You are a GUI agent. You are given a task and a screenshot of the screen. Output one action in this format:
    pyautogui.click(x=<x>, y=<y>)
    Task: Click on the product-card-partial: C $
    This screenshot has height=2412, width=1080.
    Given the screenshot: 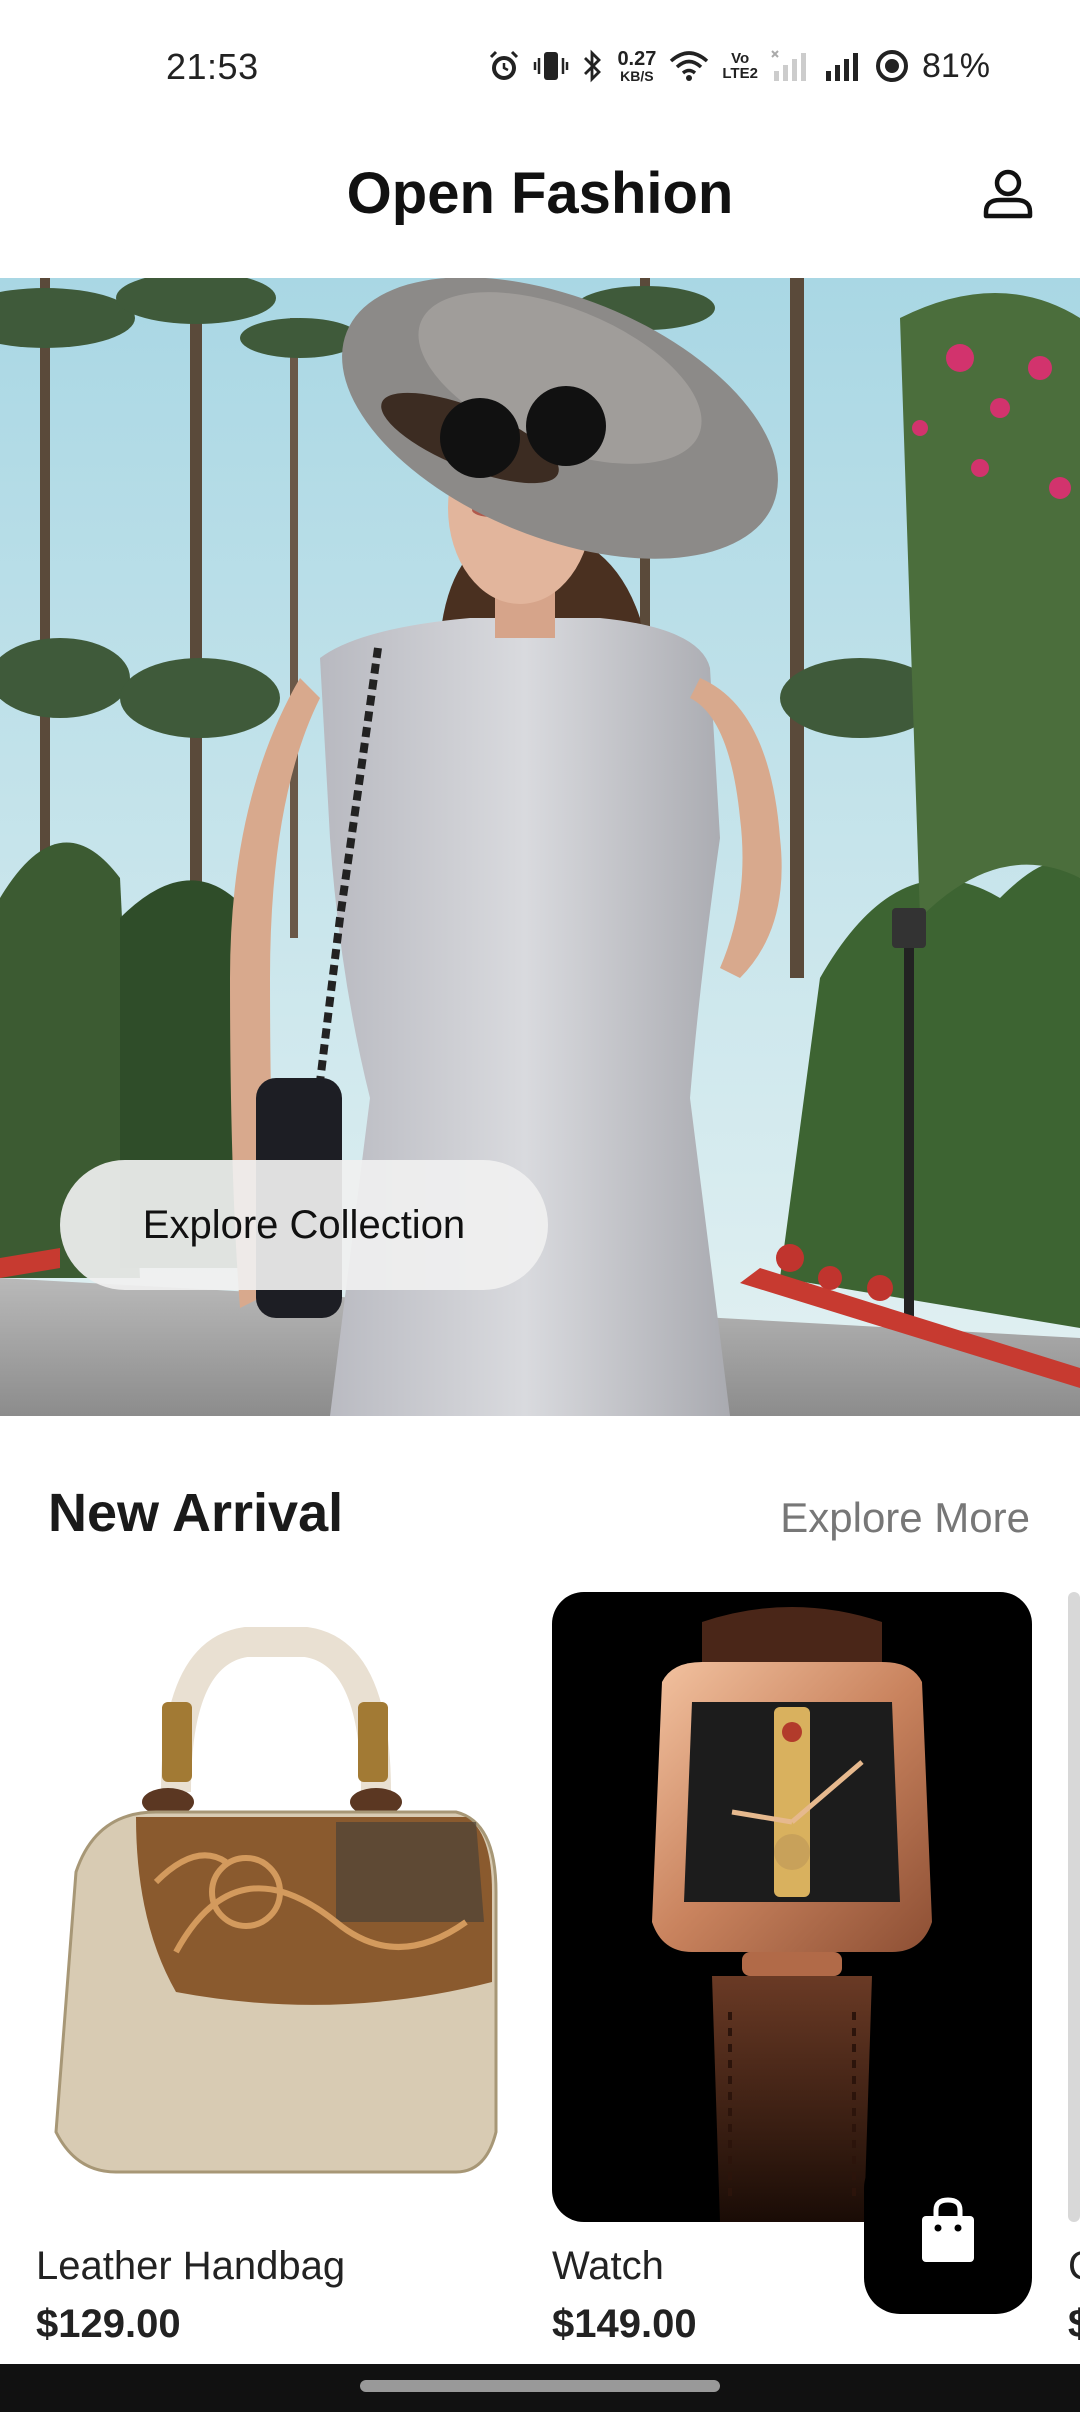 What is the action you would take?
    pyautogui.click(x=1074, y=1969)
    